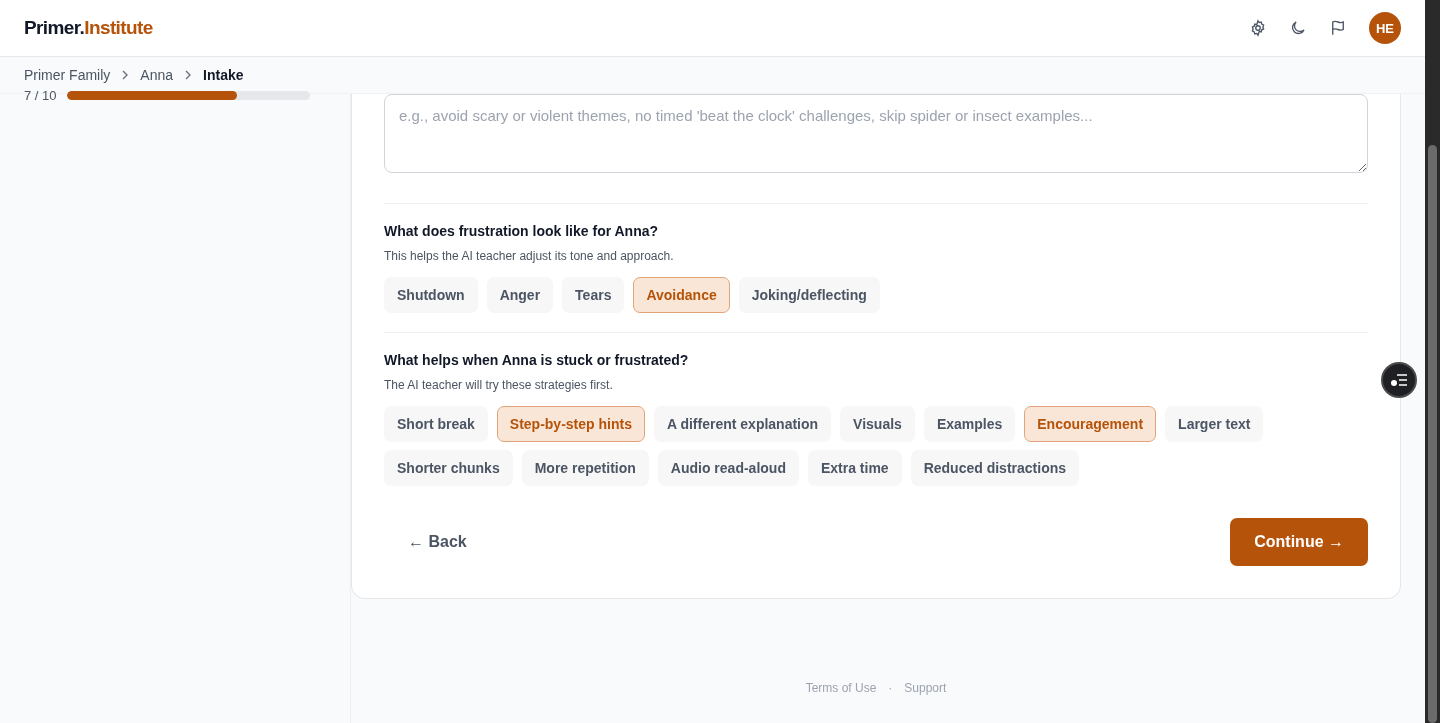 Image resolution: width=1440 pixels, height=723 pixels. I want to click on list-icon, so click(1399, 380).